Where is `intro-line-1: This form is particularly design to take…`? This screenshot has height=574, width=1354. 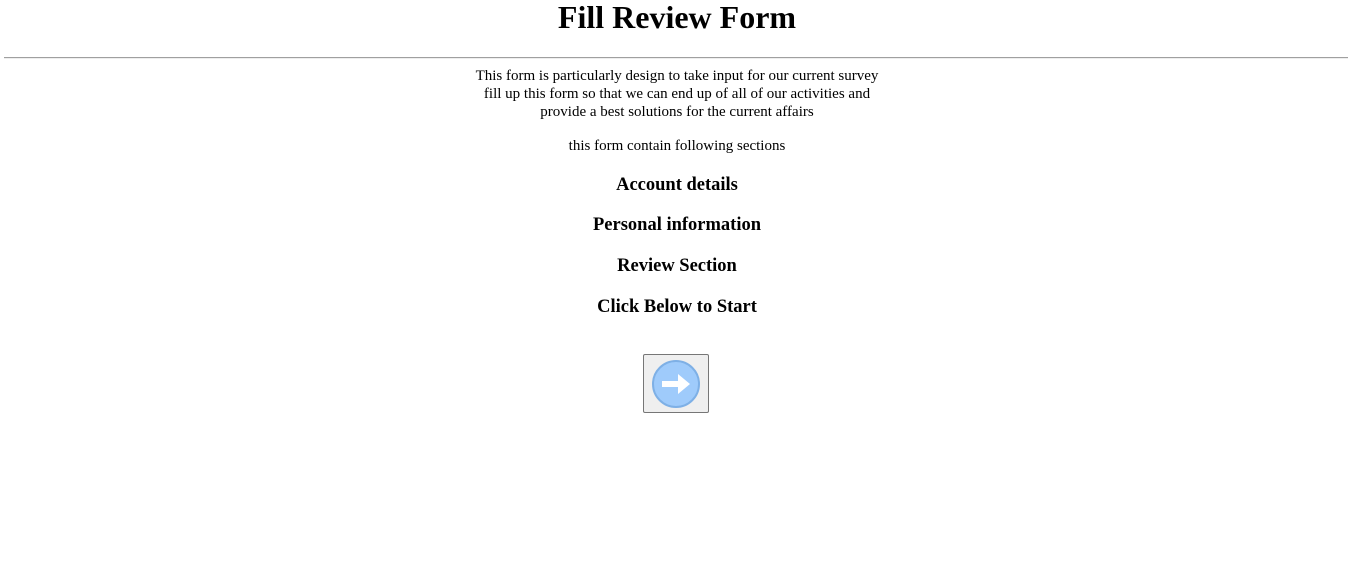 intro-line-1: This form is particularly design to take… is located at coordinates (677, 76).